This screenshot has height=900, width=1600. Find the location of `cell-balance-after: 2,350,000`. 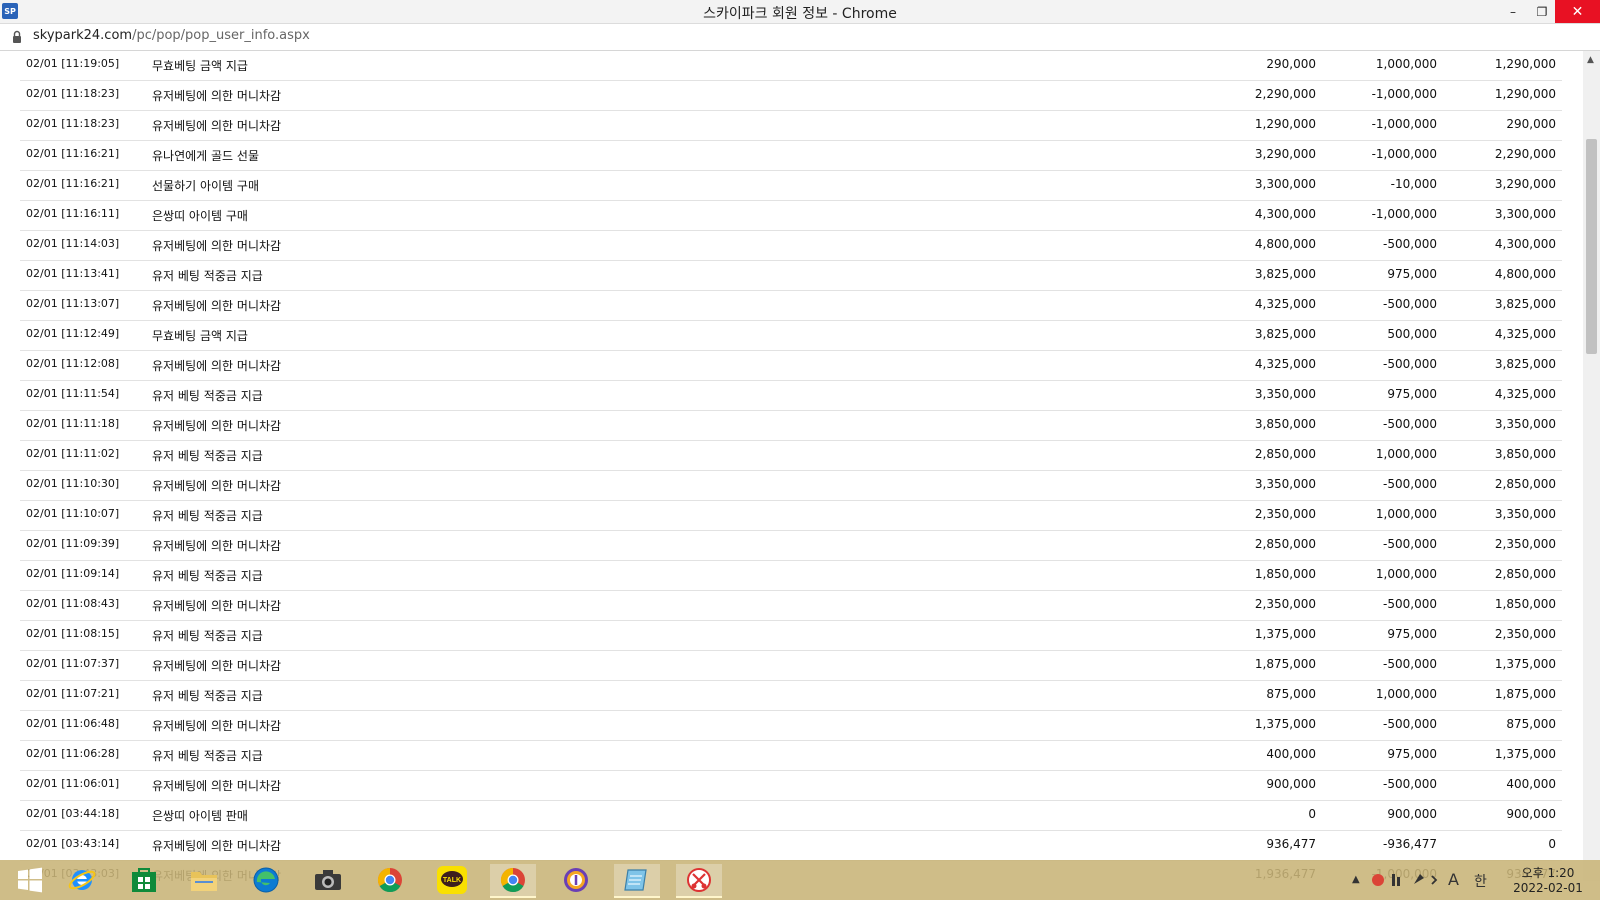

cell-balance-after: 2,350,000 is located at coordinates (1525, 634).